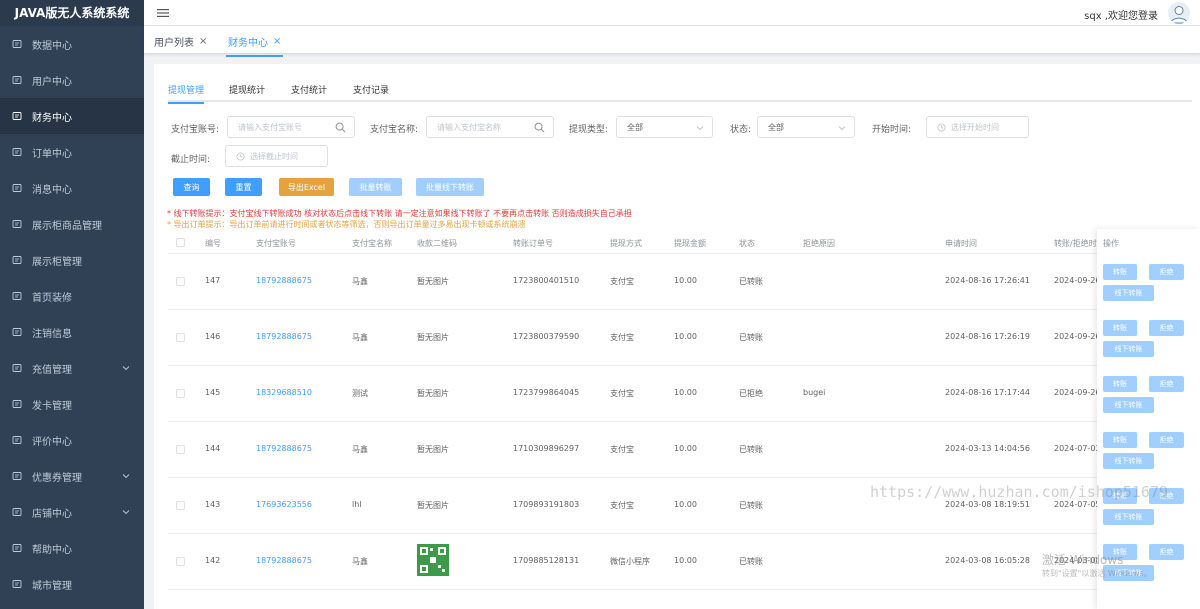 Image resolution: width=1200 pixels, height=609 pixels. What do you see at coordinates (626, 243) in the screenshot?
I see `col-method: 提现方式` at bounding box center [626, 243].